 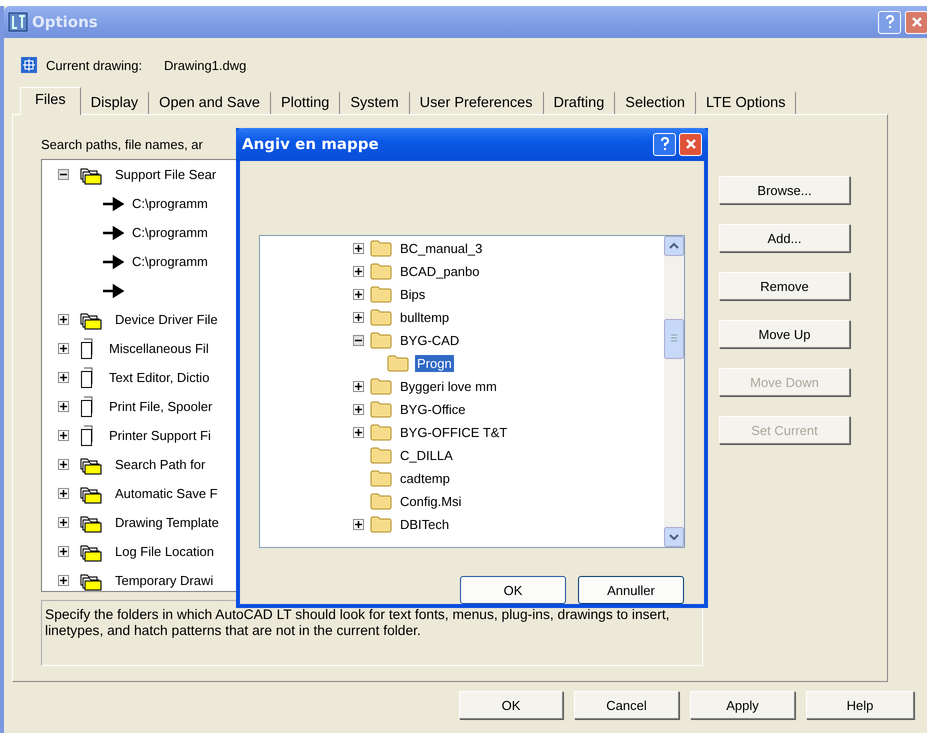 I want to click on folder-item: BYG-Office, so click(x=433, y=409).